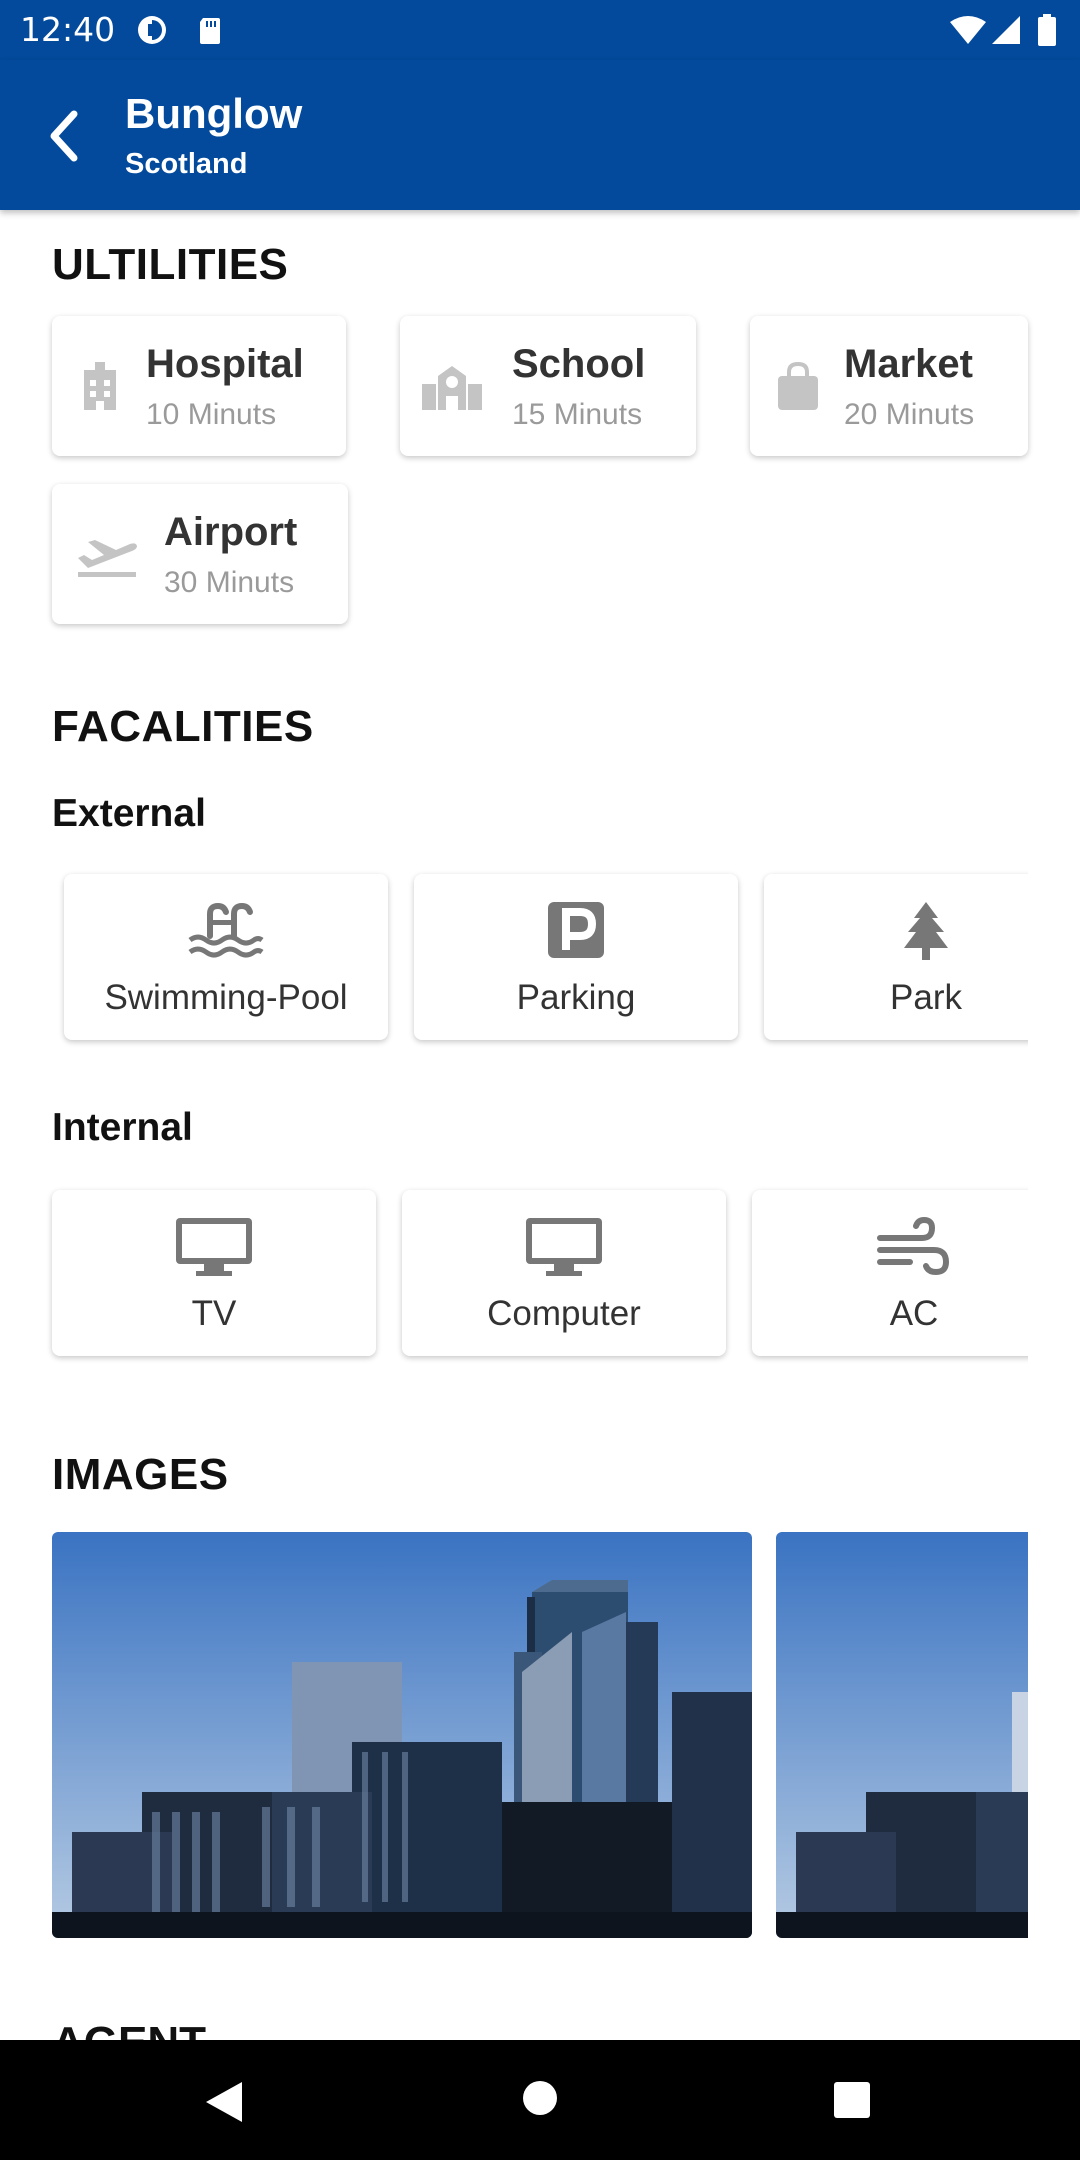  I want to click on external-heading: External, so click(129, 813).